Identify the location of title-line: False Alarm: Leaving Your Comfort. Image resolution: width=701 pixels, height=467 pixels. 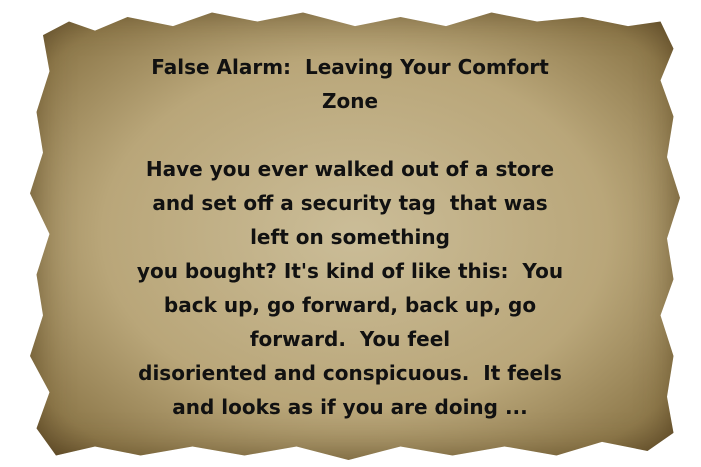
(350, 67).